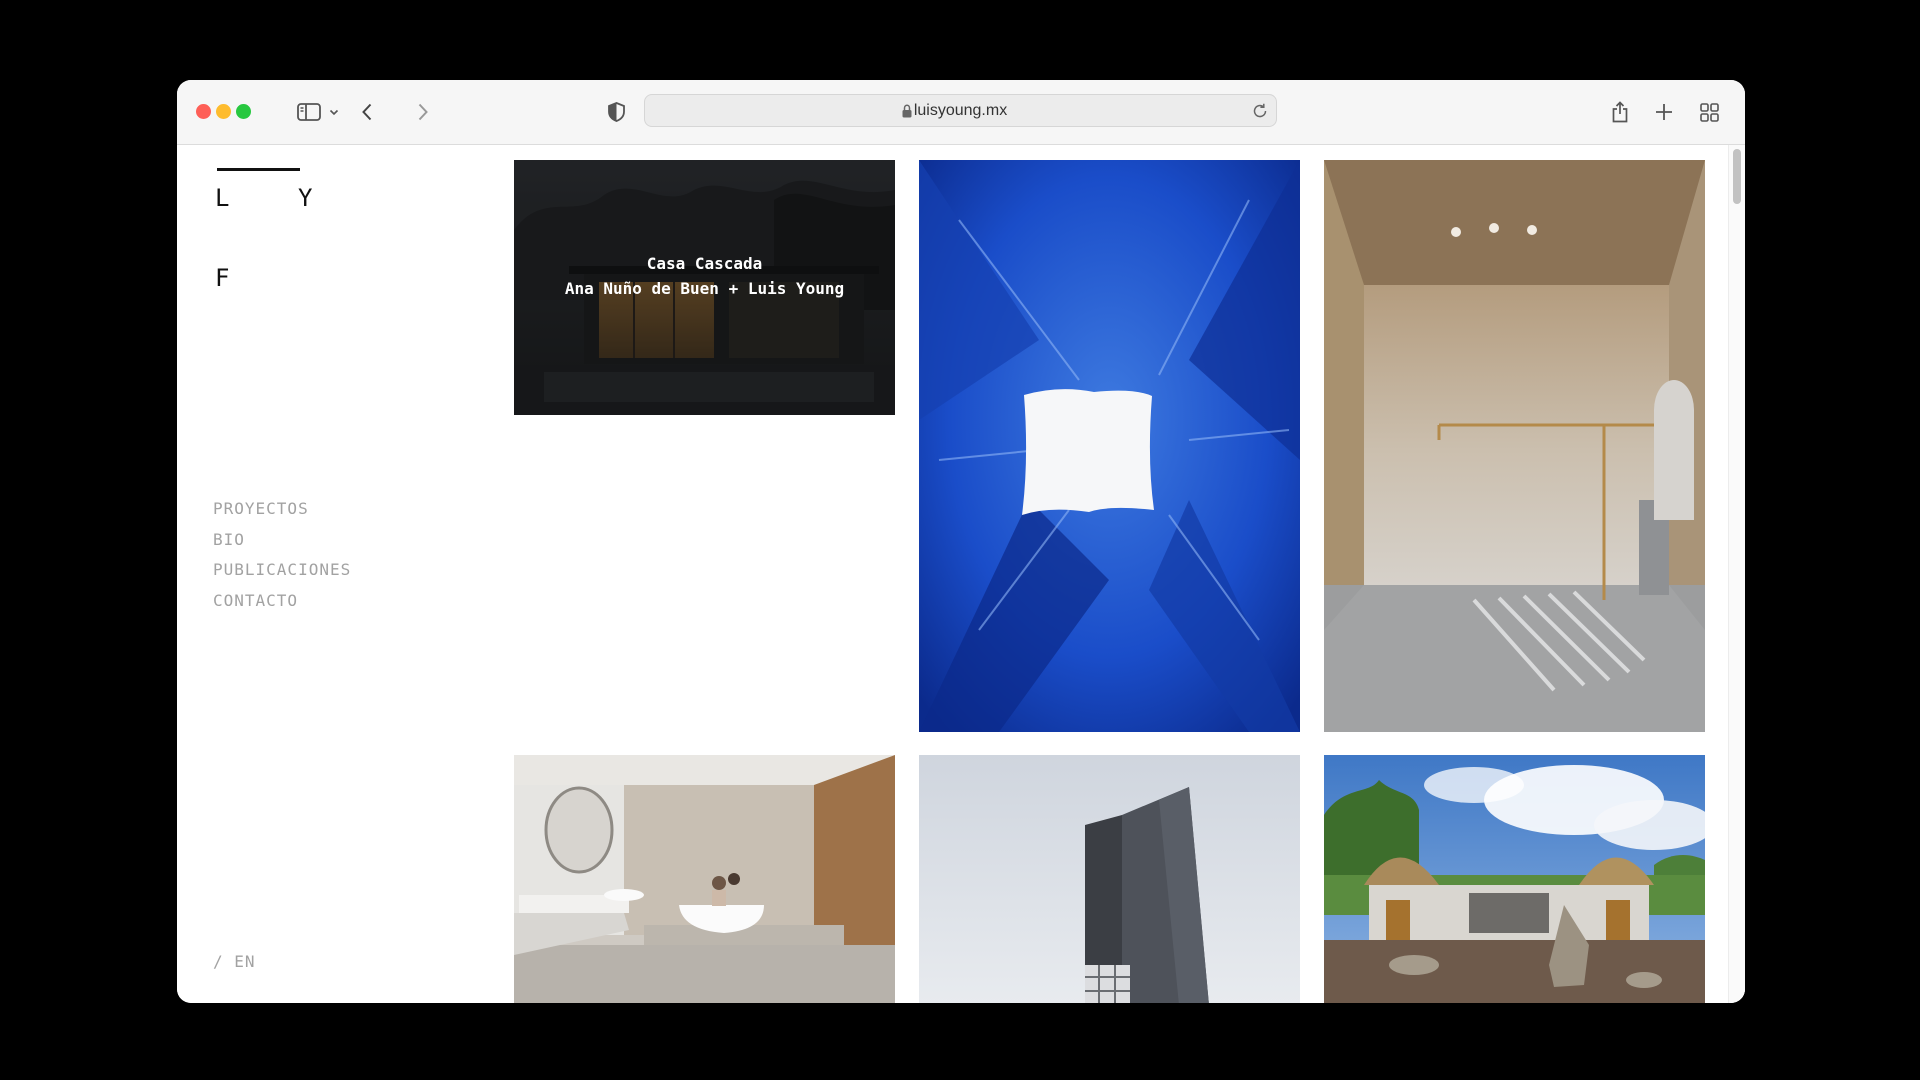 The height and width of the screenshot is (1080, 1920). I want to click on blue-sculpture-photo, so click(1109, 446).